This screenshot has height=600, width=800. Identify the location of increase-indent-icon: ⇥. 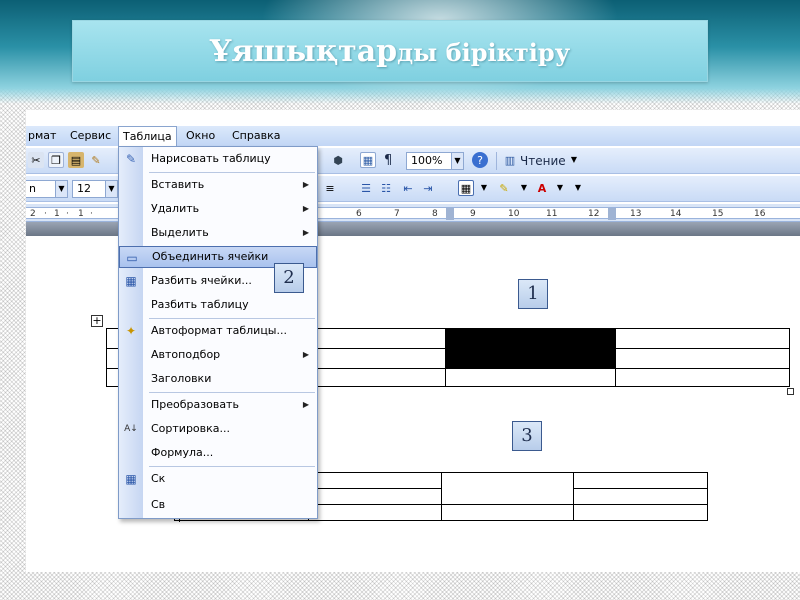
(428, 188).